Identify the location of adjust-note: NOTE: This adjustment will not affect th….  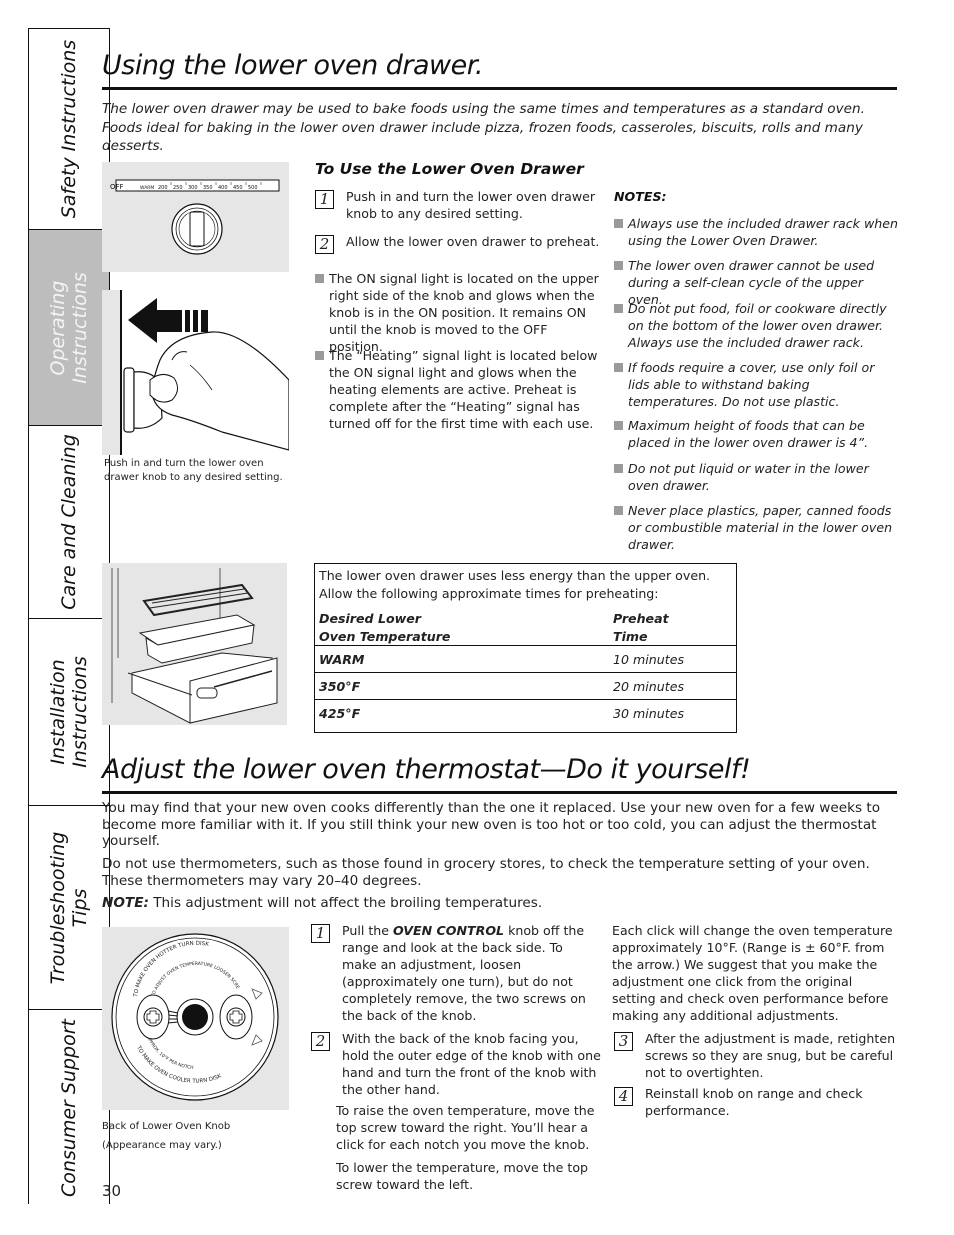
(497, 903).